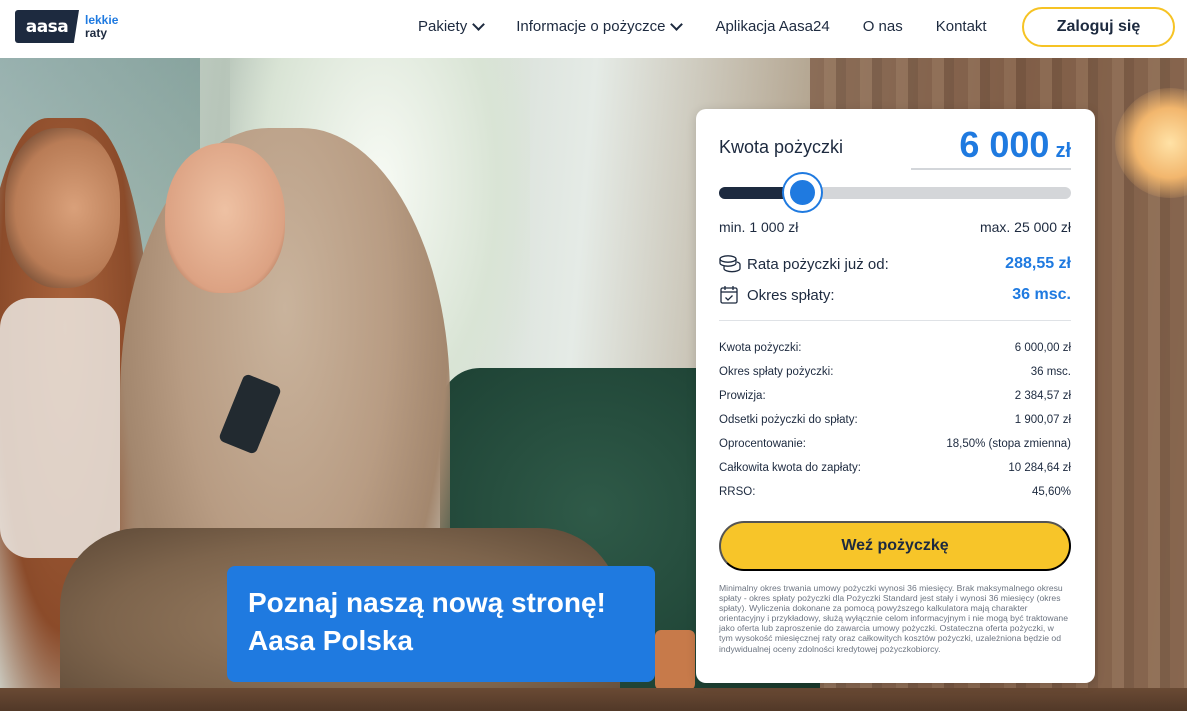 This screenshot has height=711, width=1187. Describe the element at coordinates (1038, 263) in the screenshot. I see `installment-value: 288,55 zł` at that location.